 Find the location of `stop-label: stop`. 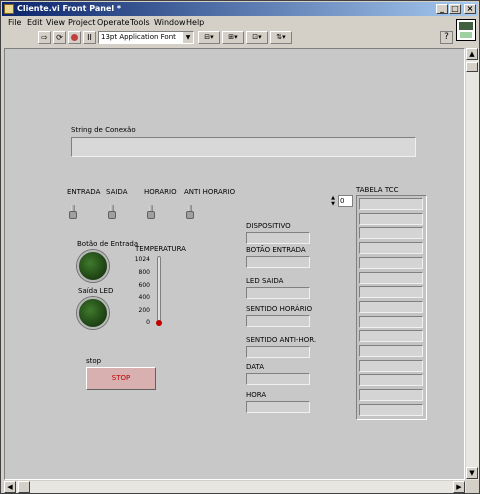

stop-label: stop is located at coordinates (94, 361).